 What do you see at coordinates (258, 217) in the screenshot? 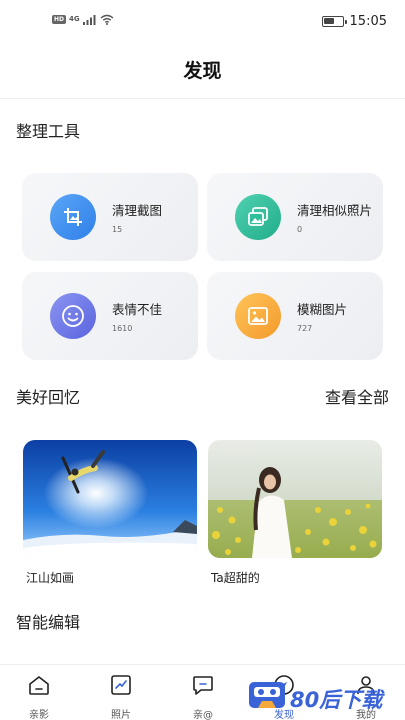
I see `similar-photos-icon` at bounding box center [258, 217].